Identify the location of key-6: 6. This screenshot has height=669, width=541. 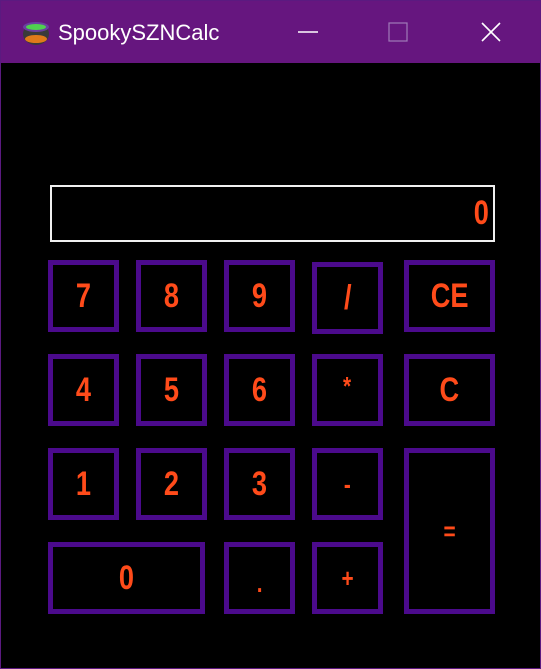
(259, 390).